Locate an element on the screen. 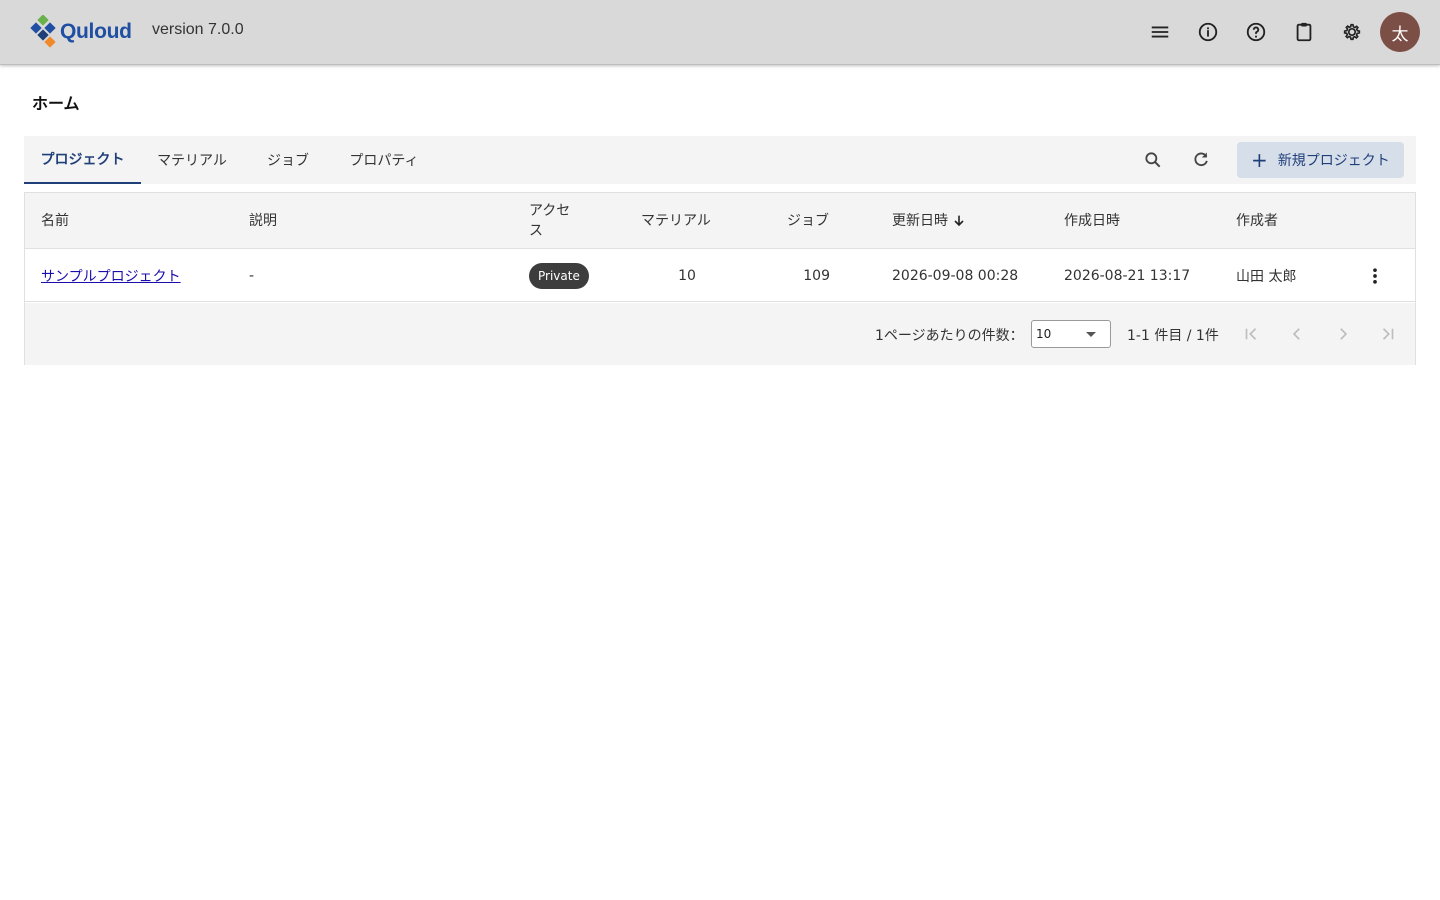  column-header-description: 説明 is located at coordinates (263, 221).